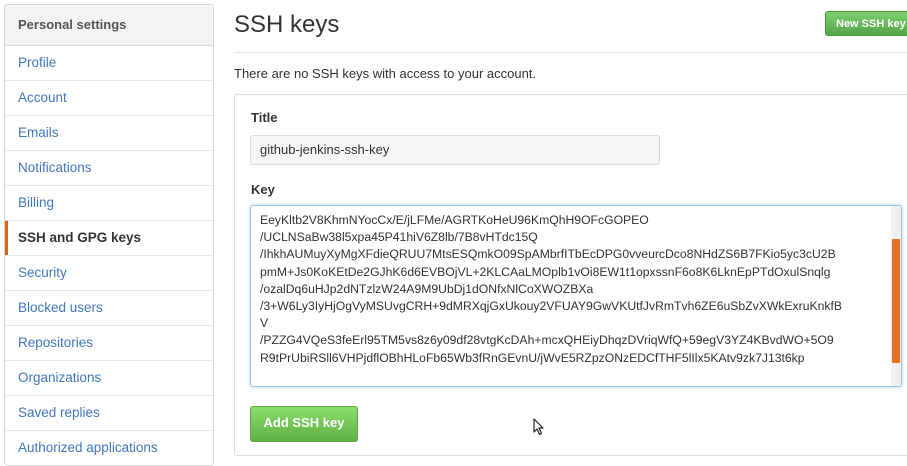  What do you see at coordinates (304, 424) in the screenshot?
I see `add-ssh-key-button: Add SSH key` at bounding box center [304, 424].